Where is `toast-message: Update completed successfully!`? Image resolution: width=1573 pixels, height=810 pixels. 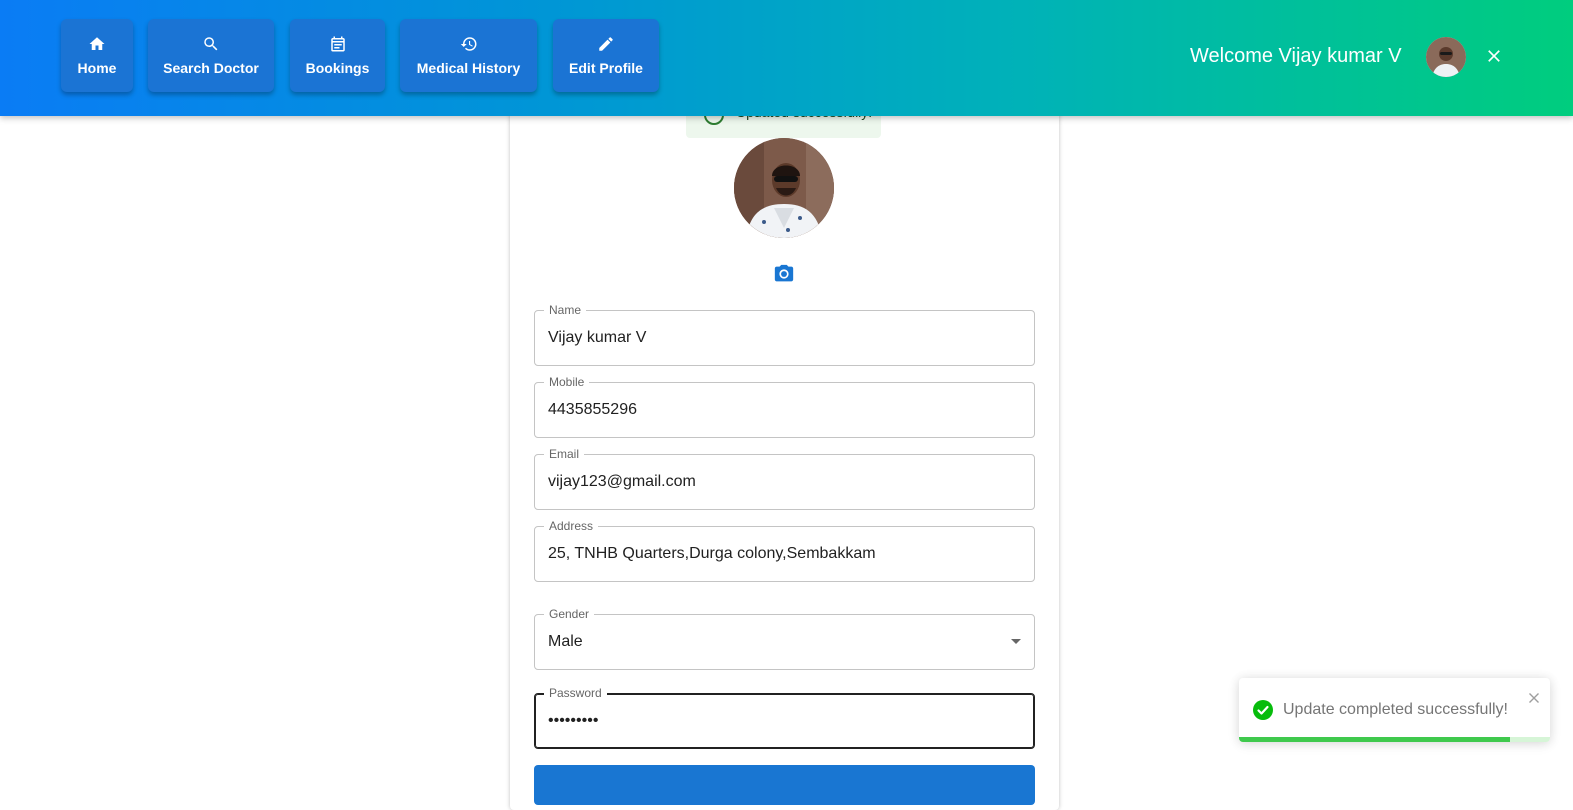 toast-message: Update completed successfully! is located at coordinates (1395, 709).